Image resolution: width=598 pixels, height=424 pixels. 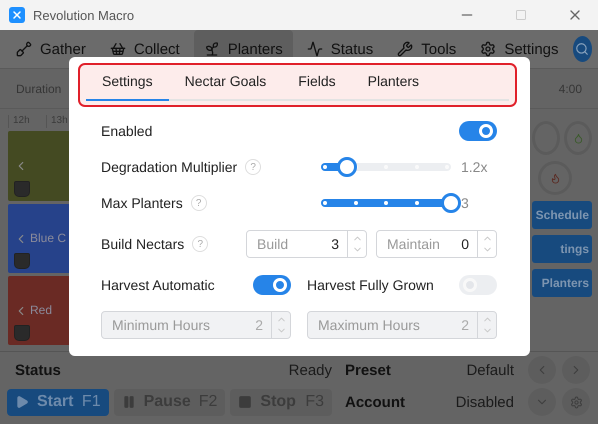 What do you see at coordinates (38, 370) in the screenshot?
I see `status-label: Status` at bounding box center [38, 370].